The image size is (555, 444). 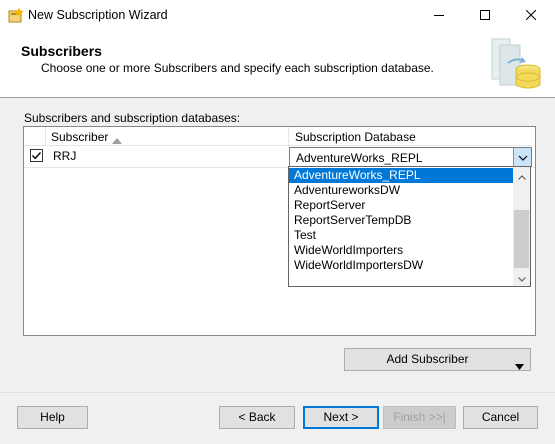 I want to click on subscription-database-select: AdventureWorks_REPL, so click(x=410, y=157).